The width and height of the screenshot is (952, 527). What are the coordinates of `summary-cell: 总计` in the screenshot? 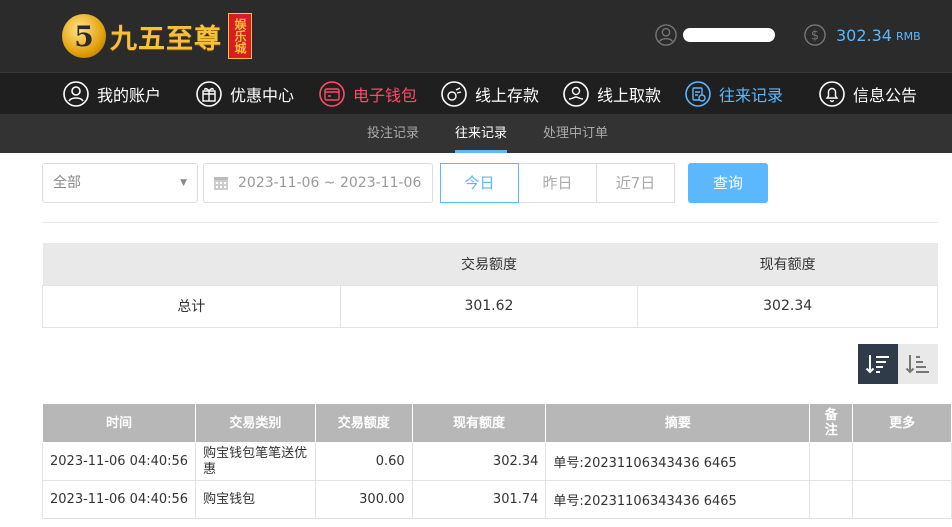 It's located at (191, 306).